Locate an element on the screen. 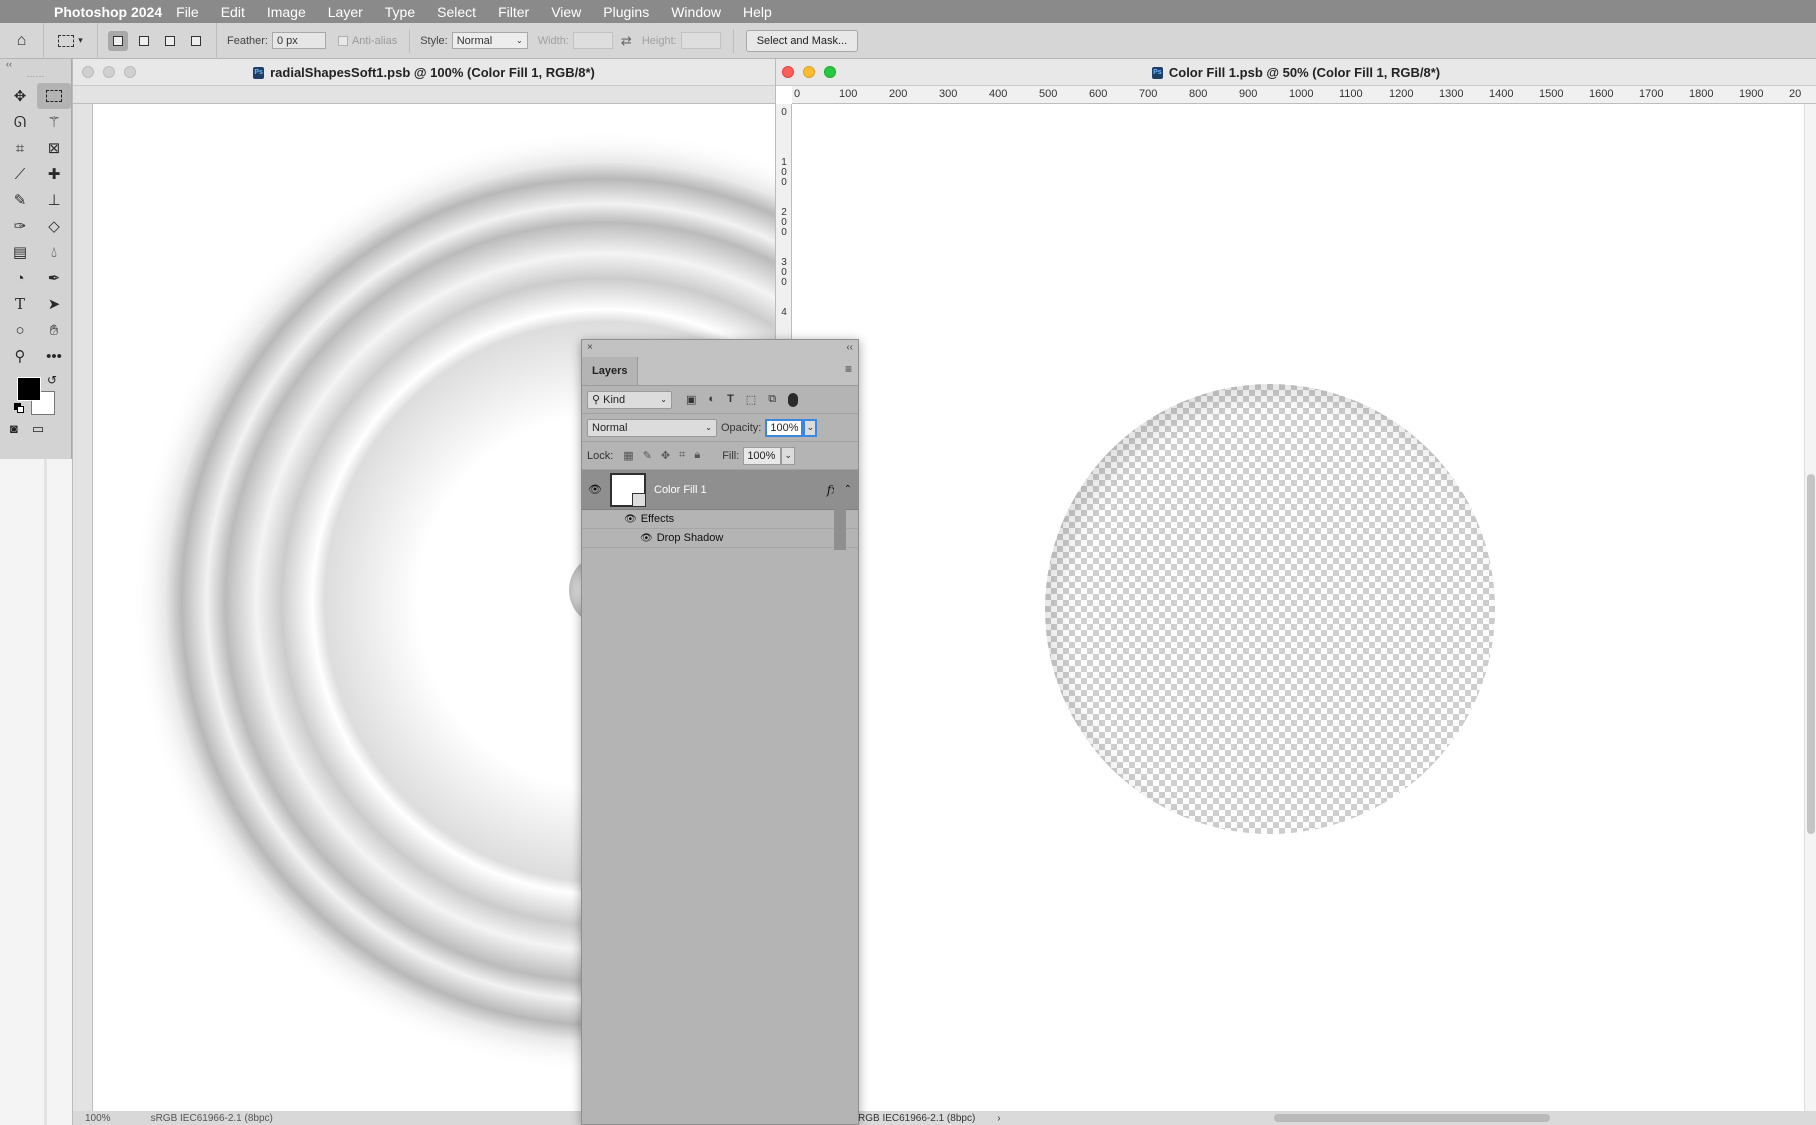  subtract-selection-button is located at coordinates (170, 41).